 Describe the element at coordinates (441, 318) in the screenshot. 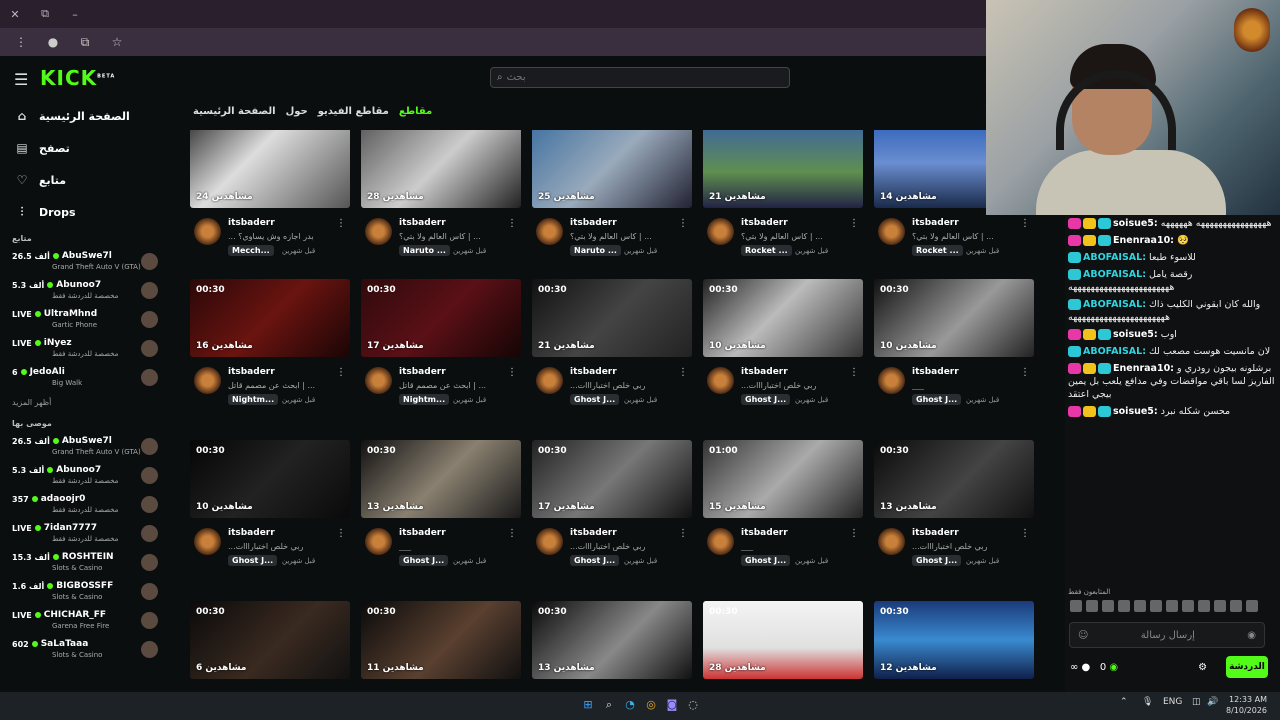

I see `clip-thumbnail: 00:30 17 مشاهدين` at that location.